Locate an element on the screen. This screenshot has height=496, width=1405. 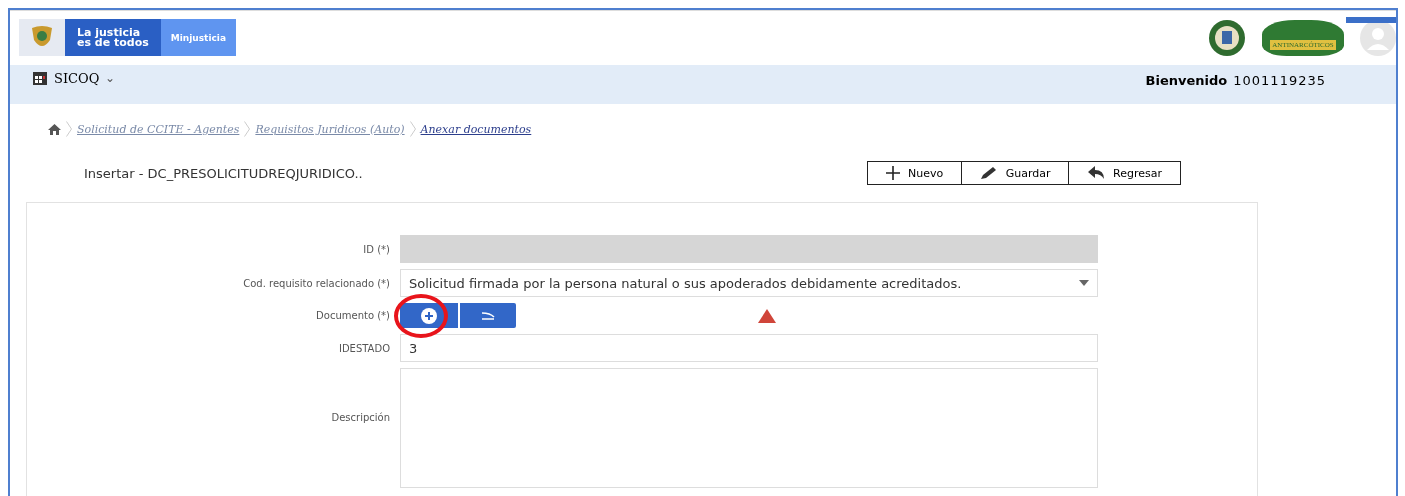
reply-icon is located at coordinates (1096, 173).